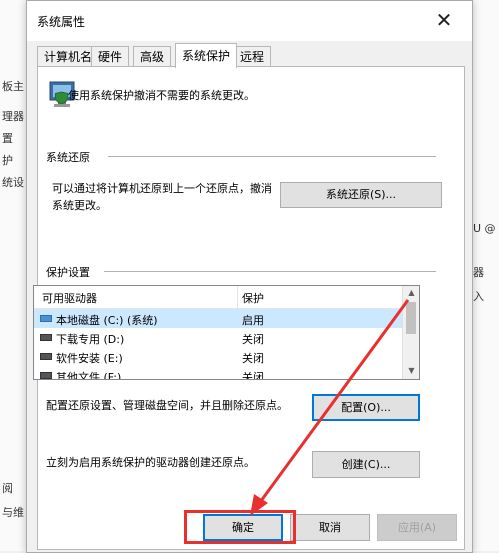 The image size is (499, 553). What do you see at coordinates (444, 20) in the screenshot?
I see `close-icon: ✕` at bounding box center [444, 20].